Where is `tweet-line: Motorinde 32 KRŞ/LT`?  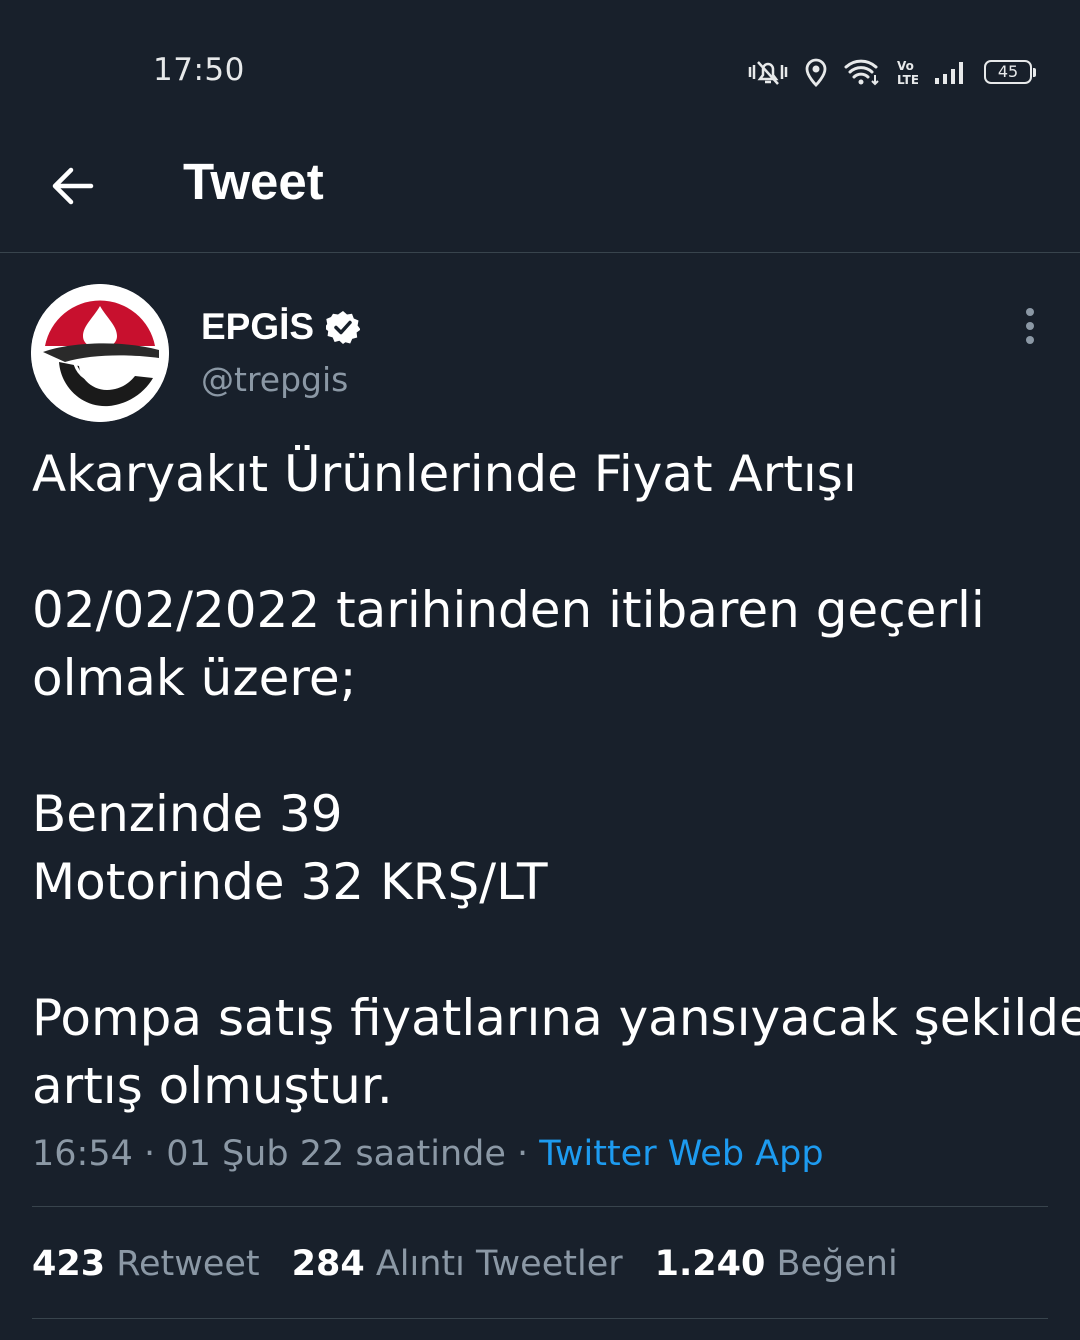
tweet-line: Motorinde 32 KRŞ/LT is located at coordinates (290, 882).